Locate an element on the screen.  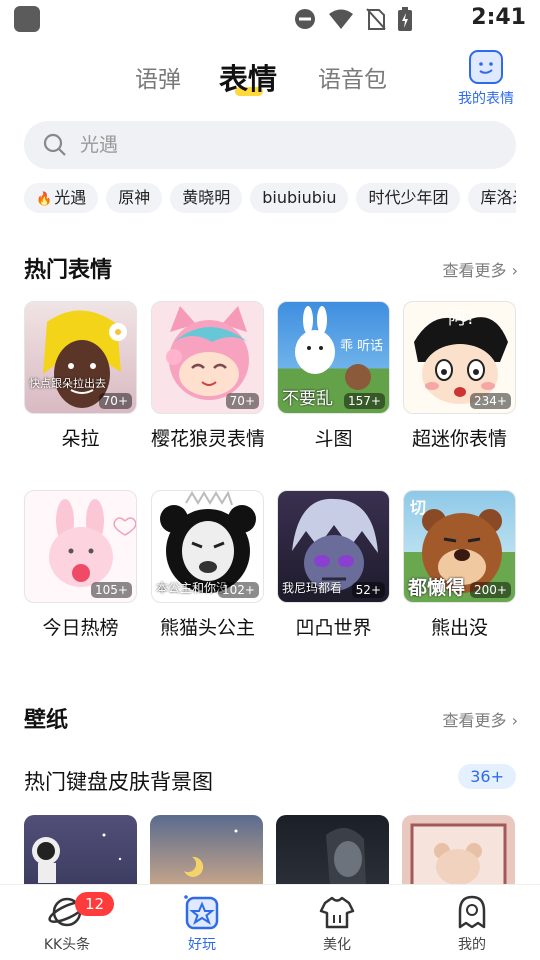
nav-mine: 我的 is located at coordinates (472, 923).